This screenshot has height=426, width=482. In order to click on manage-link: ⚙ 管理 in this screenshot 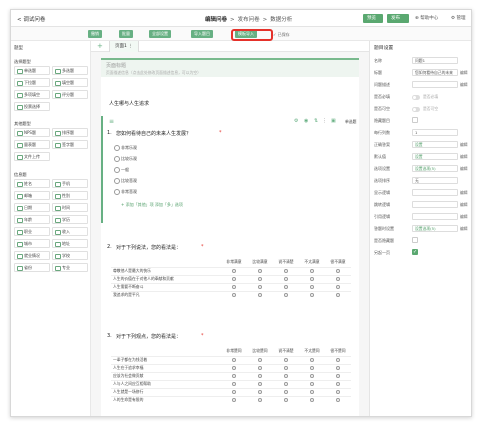, I will do `click(458, 18)`.